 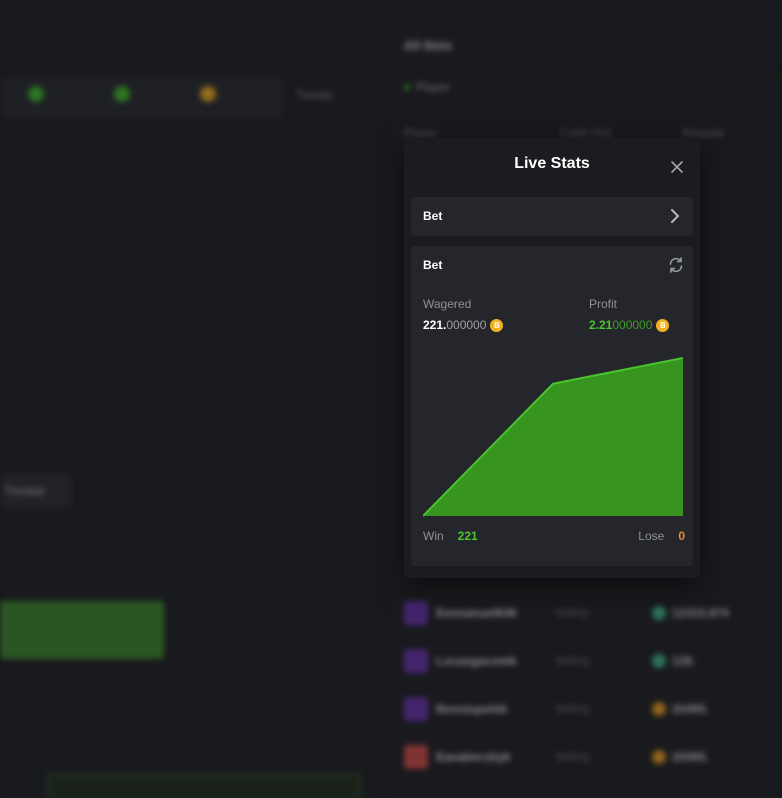 What do you see at coordinates (690, 757) in the screenshot?
I see `bet-amount: 20085.` at bounding box center [690, 757].